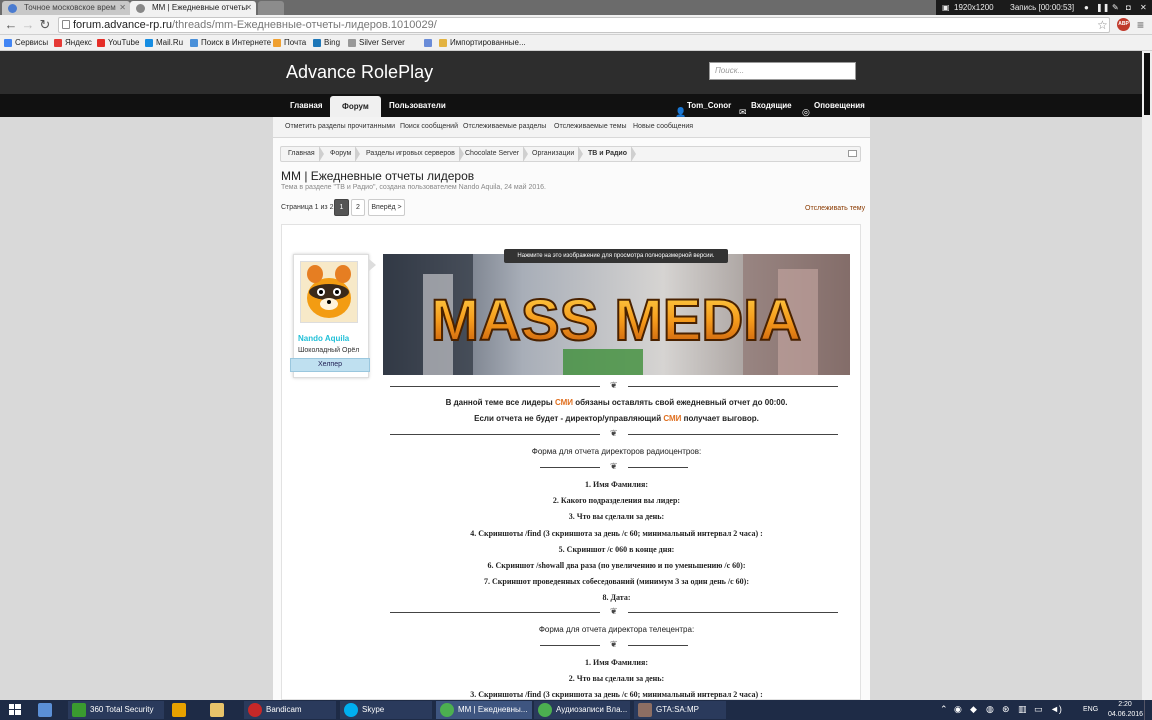 Image resolution: width=1152 pixels, height=720 pixels. What do you see at coordinates (973, 709) in the screenshot?
I see `tray-app-icon: ◆` at bounding box center [973, 709].